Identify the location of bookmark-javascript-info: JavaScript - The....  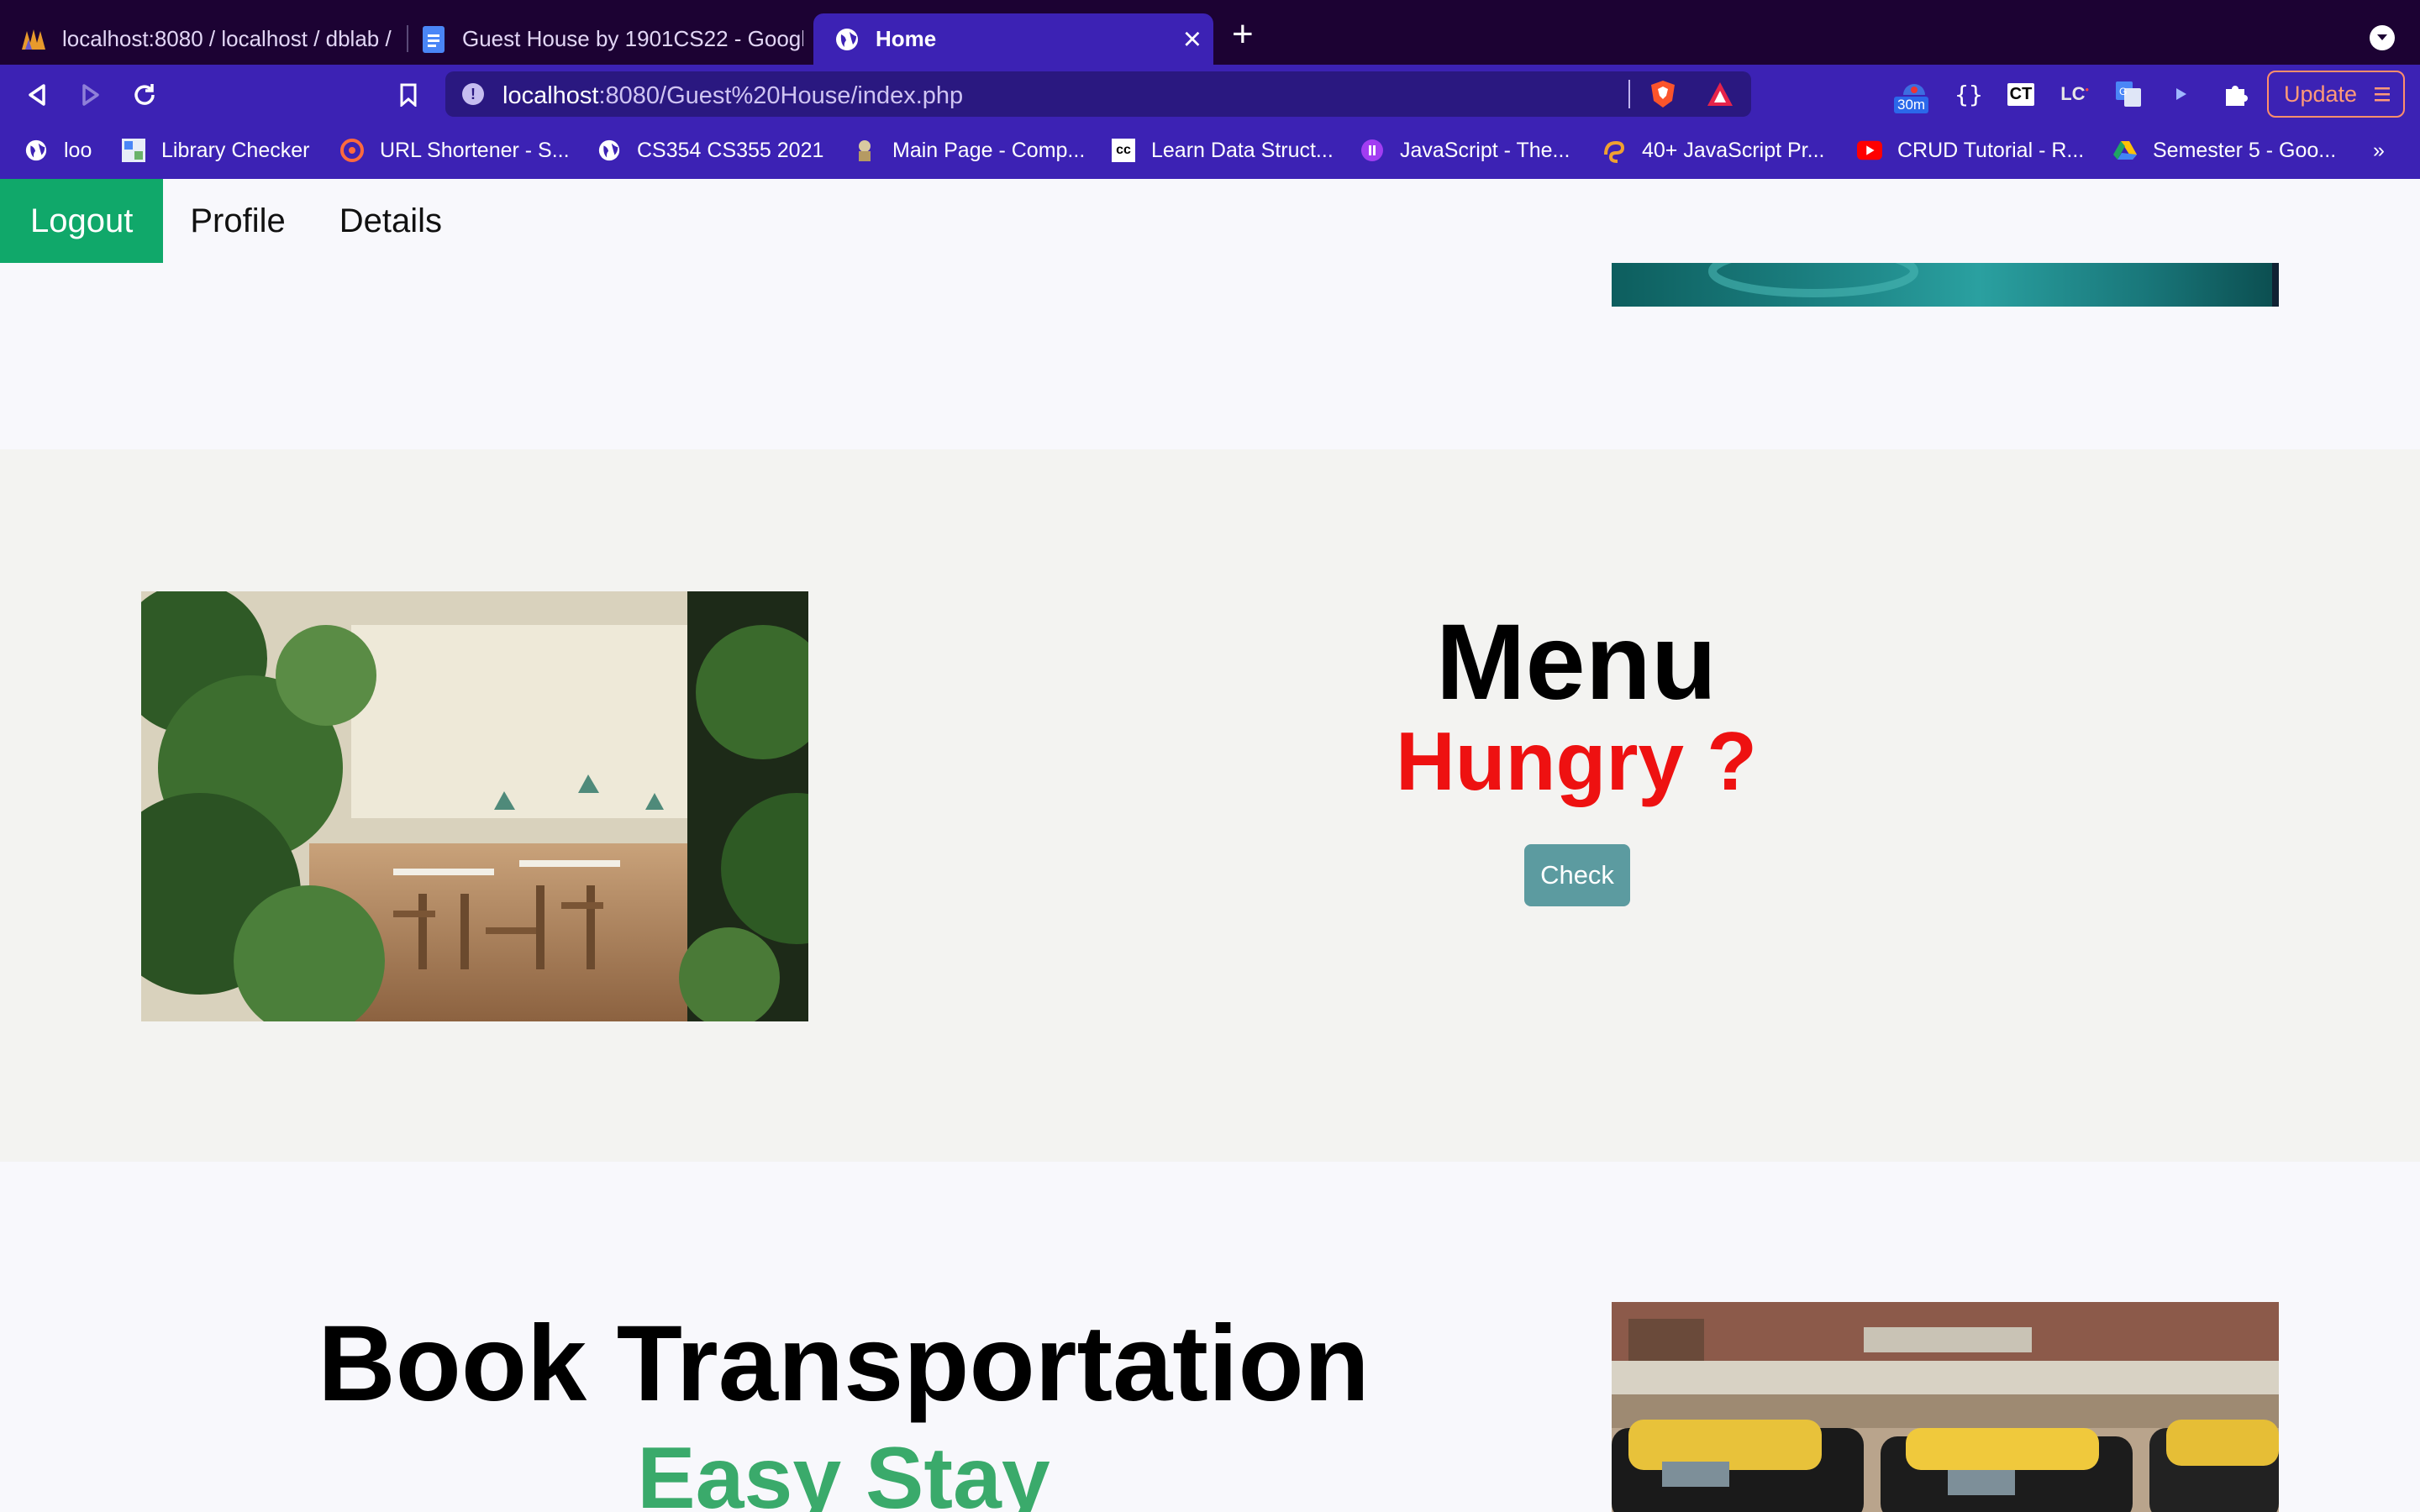
(1465, 150).